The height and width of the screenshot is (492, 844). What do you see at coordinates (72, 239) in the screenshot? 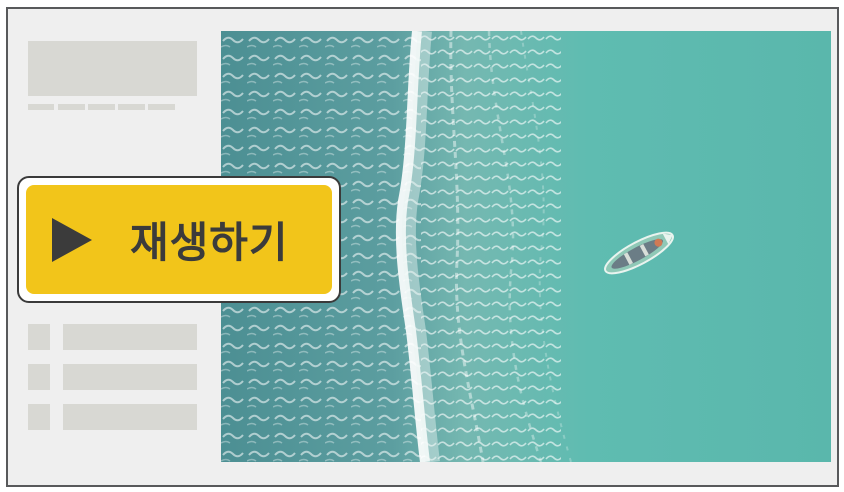
I see `play-icon` at bounding box center [72, 239].